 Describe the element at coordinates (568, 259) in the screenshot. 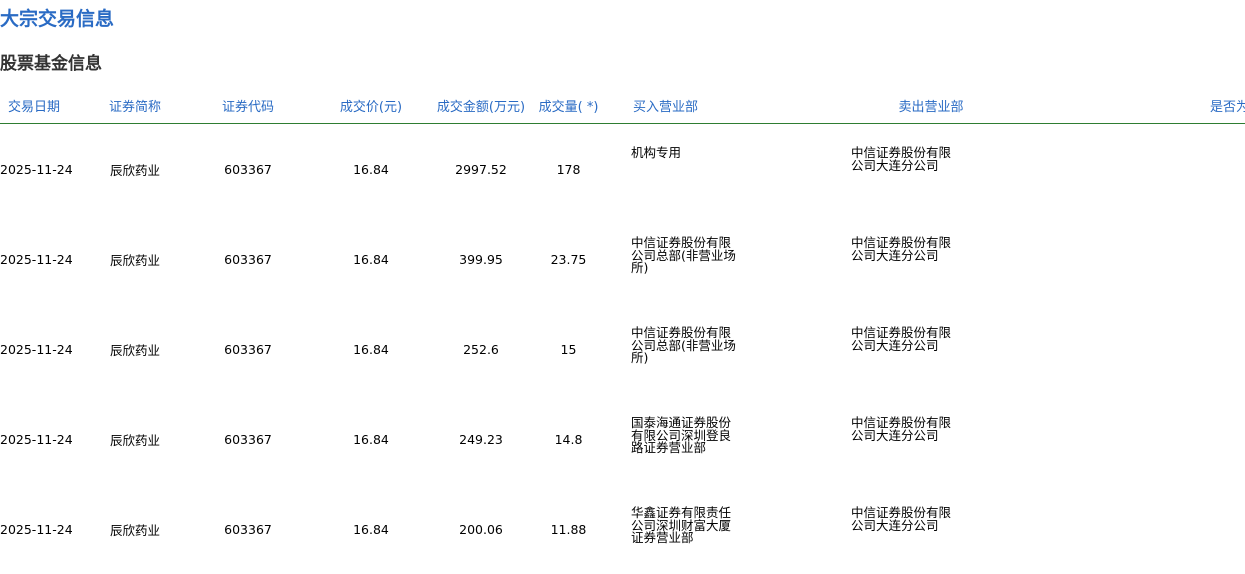

I see `cell-volume: 23.75` at that location.